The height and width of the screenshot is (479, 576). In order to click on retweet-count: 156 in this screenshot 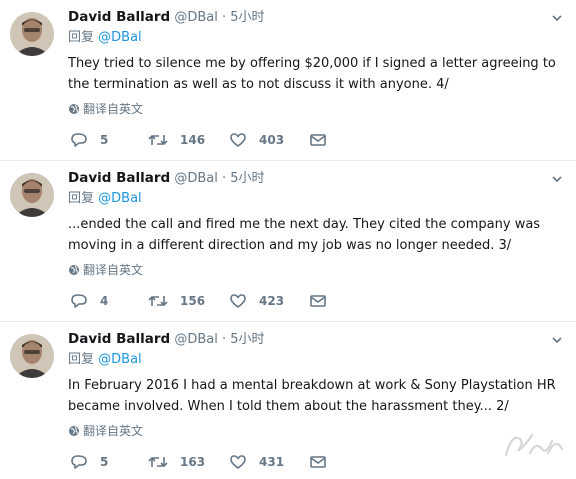, I will do `click(193, 301)`.